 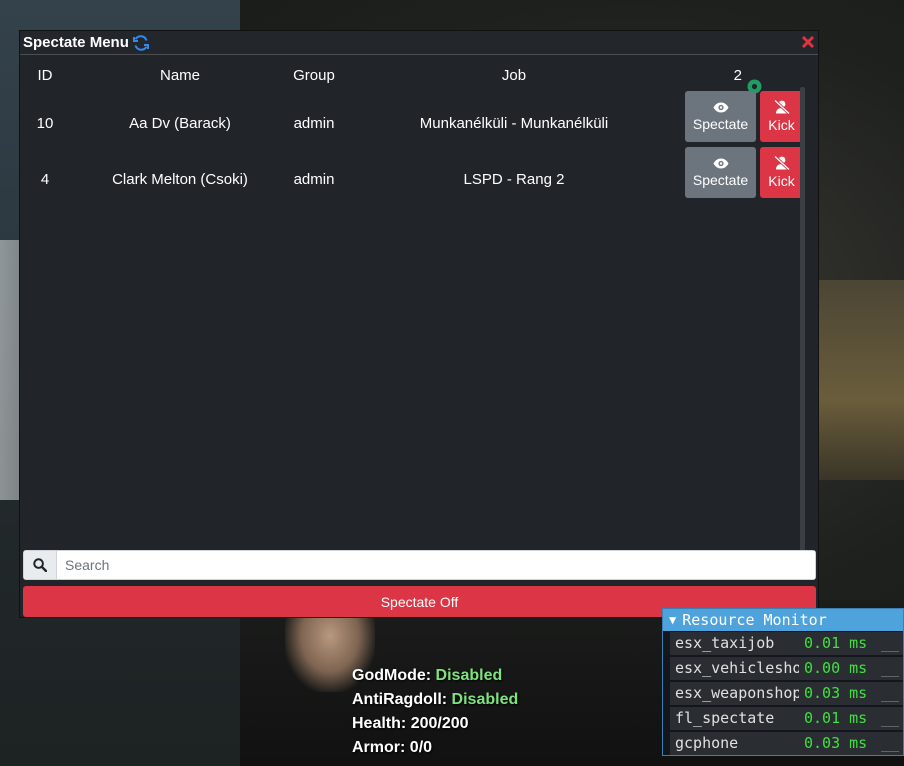 I want to click on resource-name: esx_weaponshop, so click(x=736, y=693).